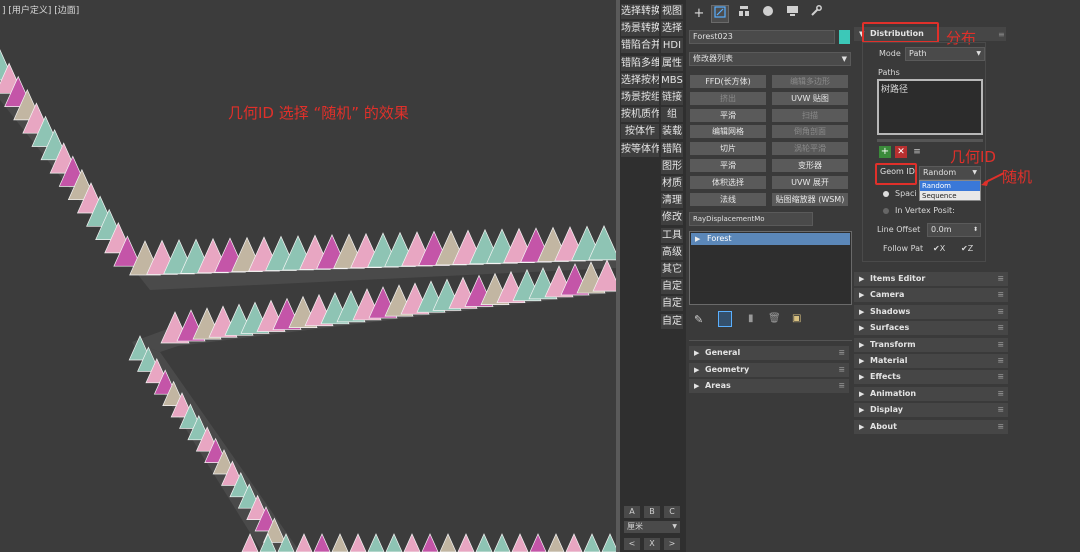 This screenshot has height=552, width=1080. Describe the element at coordinates (931, 311) in the screenshot. I see `rollout-shadows: ▶ Shadows ≡` at that location.